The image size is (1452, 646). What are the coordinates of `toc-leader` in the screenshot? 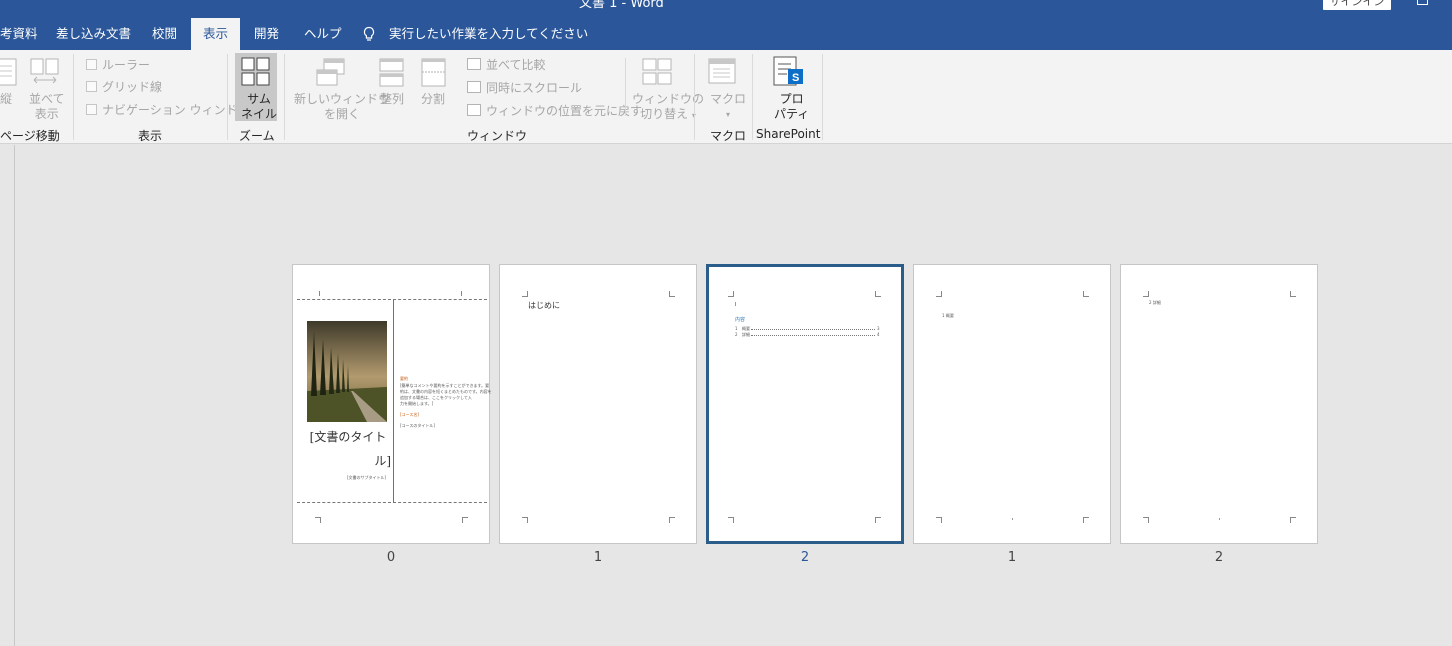 It's located at (813, 335).